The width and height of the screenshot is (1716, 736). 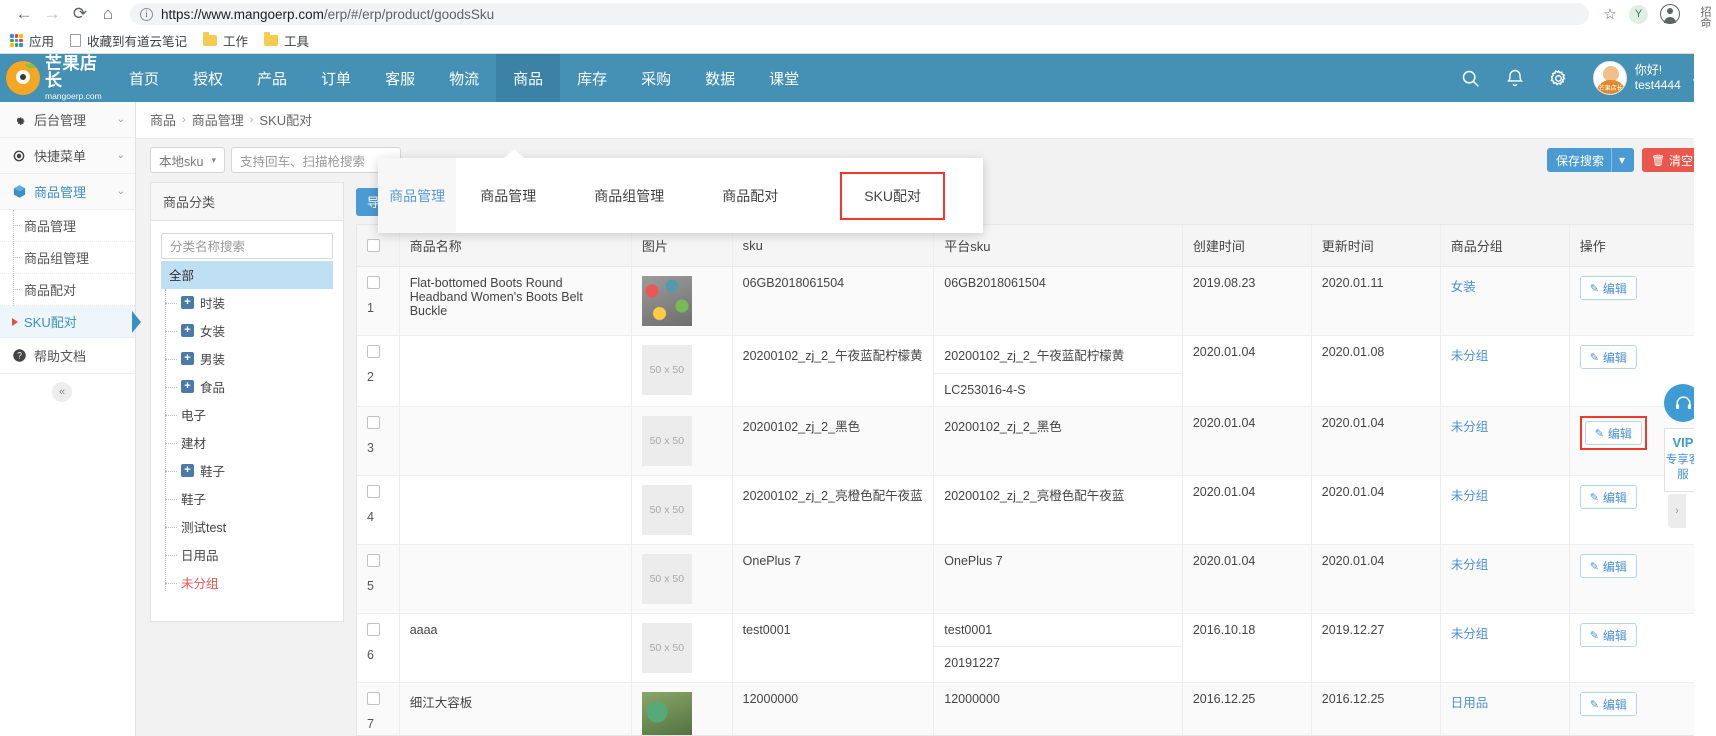 I want to click on bookmark-tools: 工具, so click(x=286, y=40).